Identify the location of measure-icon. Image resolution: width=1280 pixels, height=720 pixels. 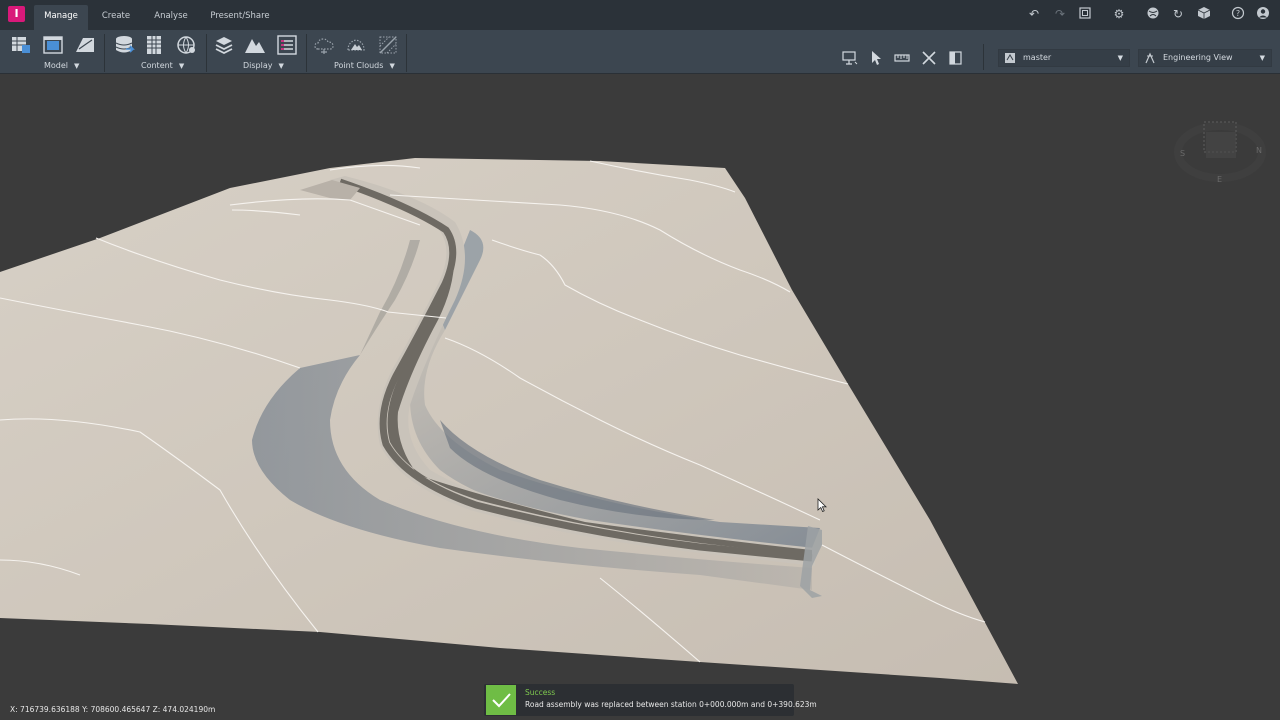
(902, 58).